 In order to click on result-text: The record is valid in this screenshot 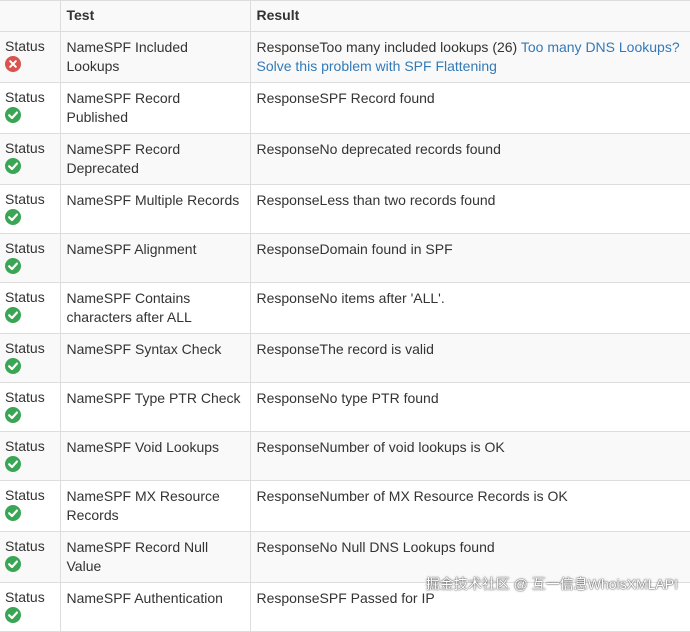, I will do `click(376, 349)`.